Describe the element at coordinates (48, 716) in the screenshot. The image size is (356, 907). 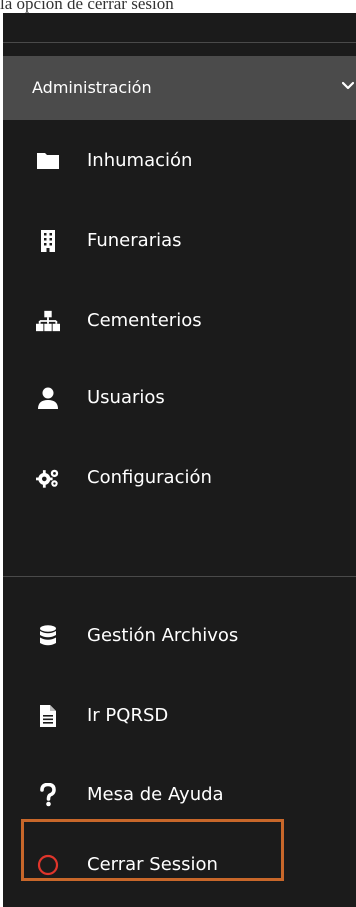
I see `document-icon` at that location.